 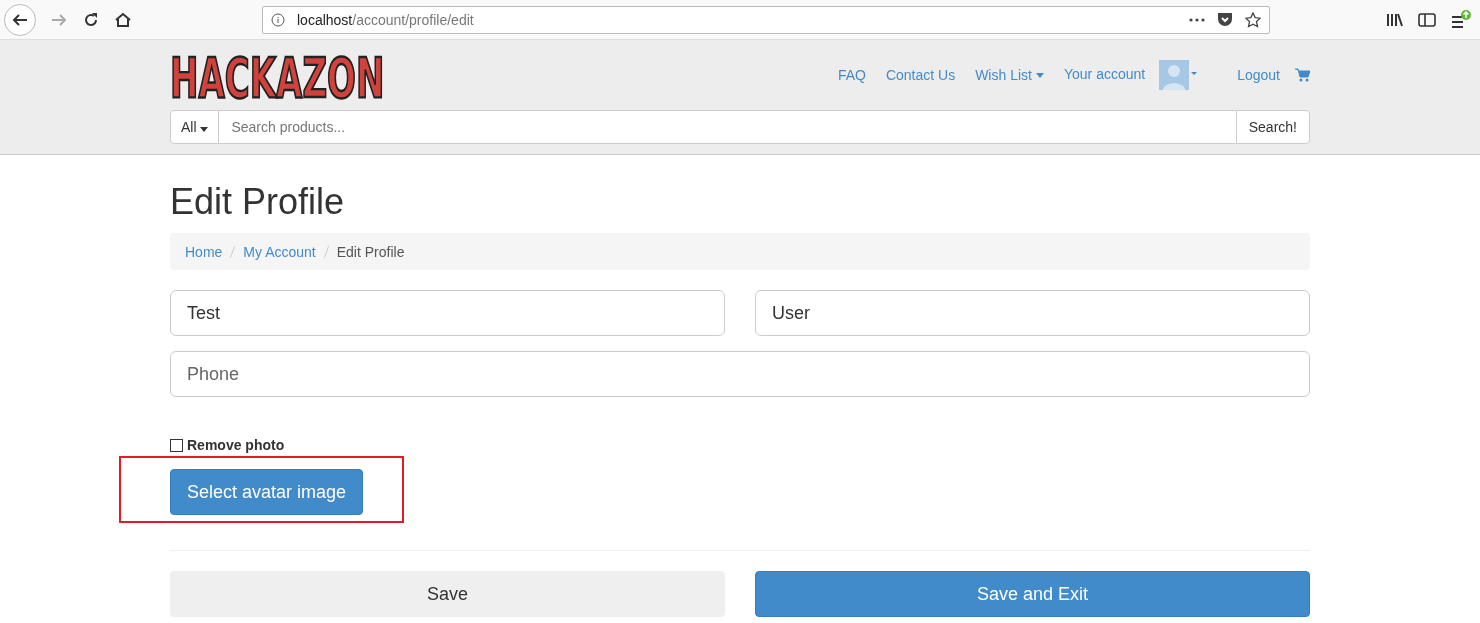 What do you see at coordinates (1009, 75) in the screenshot?
I see `nav-dropdown: Wish List` at bounding box center [1009, 75].